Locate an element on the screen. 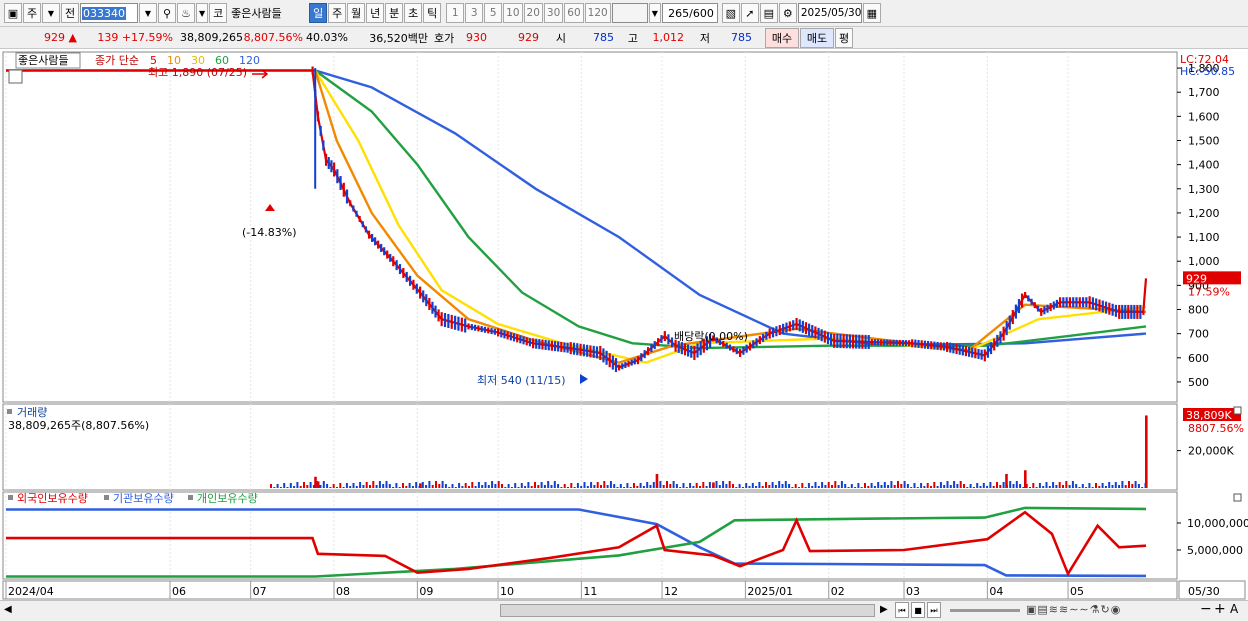 Image resolution: width=1248 pixels, height=621 pixels. period-6-button: 틱 is located at coordinates (432, 13).